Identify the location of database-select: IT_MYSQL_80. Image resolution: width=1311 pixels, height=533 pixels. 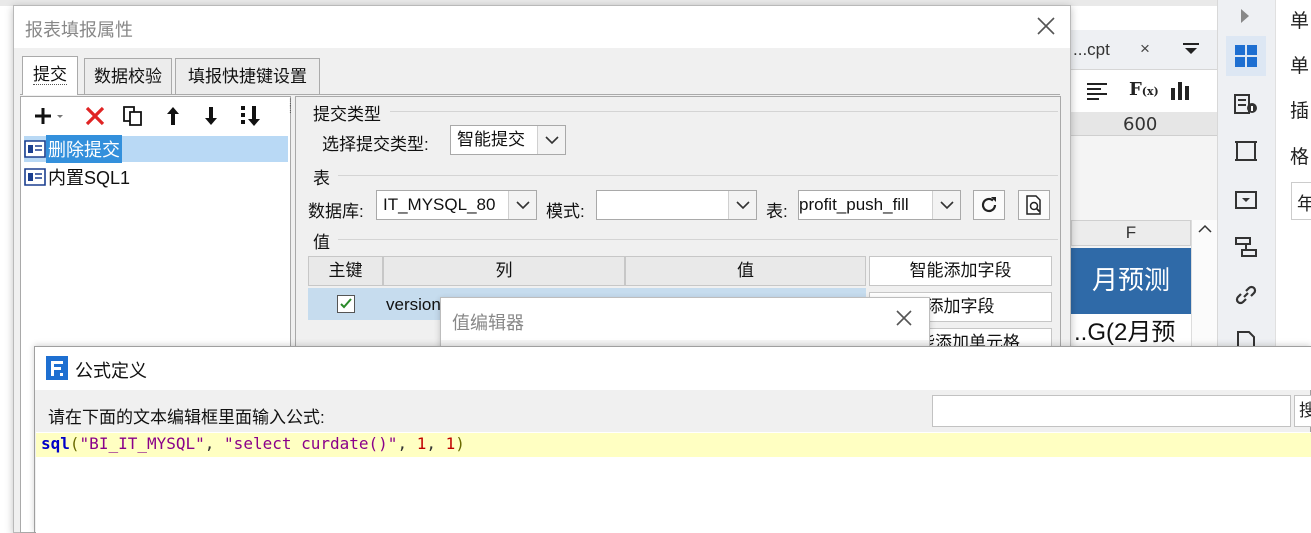
(456, 205).